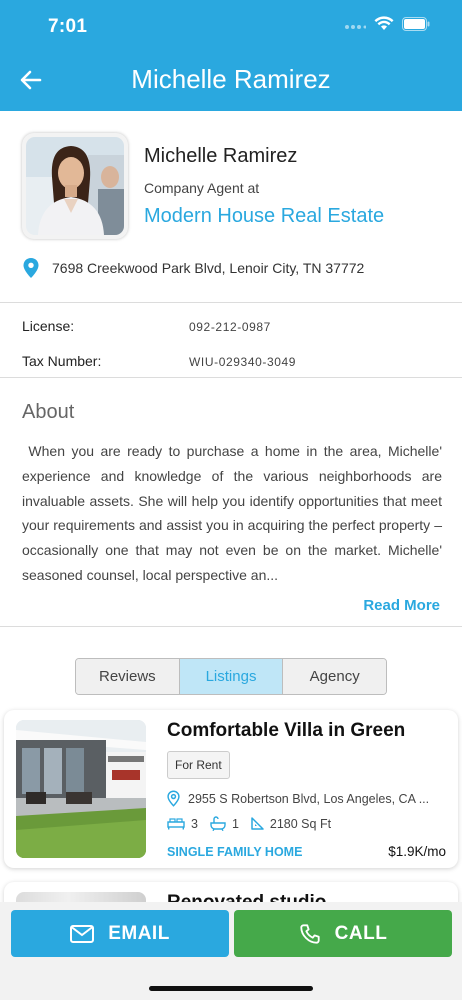 The height and width of the screenshot is (1000, 462). Describe the element at coordinates (202, 188) in the screenshot. I see `agent-role: Company Agent at` at that location.